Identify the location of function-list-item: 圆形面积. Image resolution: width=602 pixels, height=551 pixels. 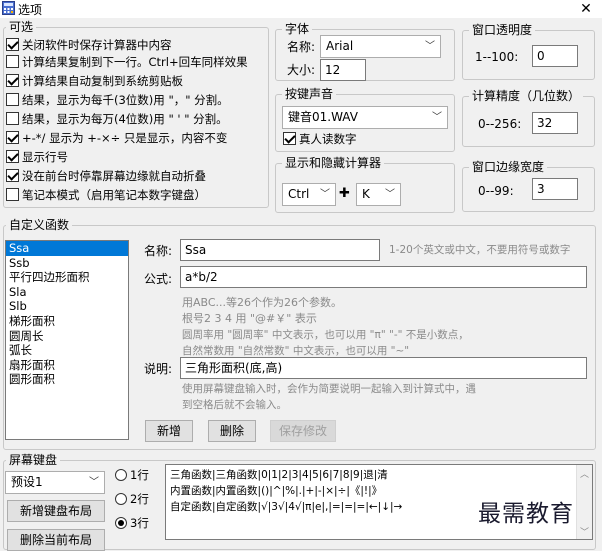
(67, 379).